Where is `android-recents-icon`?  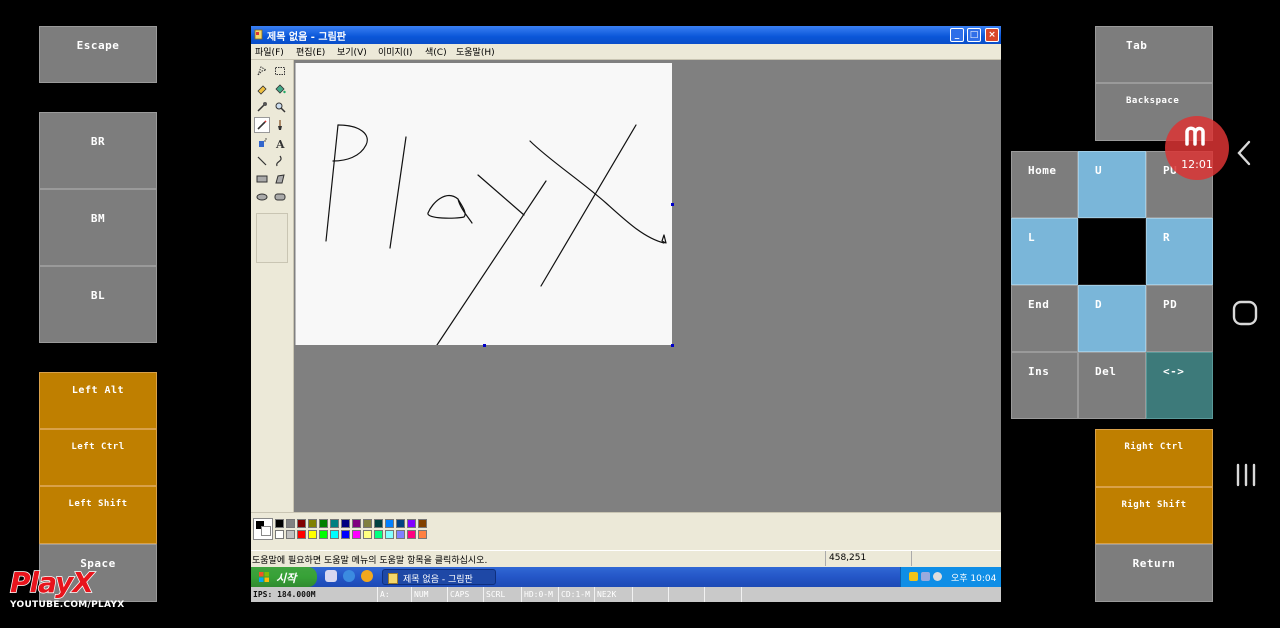
android-recents-icon is located at coordinates (1246, 475).